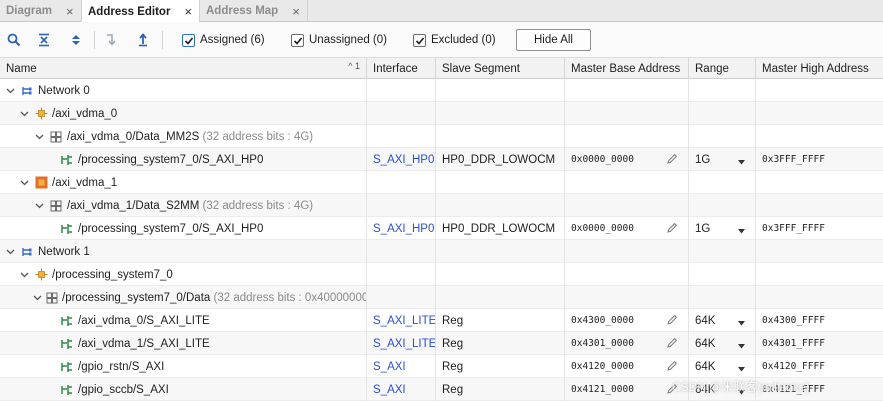 The width and height of the screenshot is (883, 403). I want to click on tab-address-map: Address Map ×, so click(254, 11).